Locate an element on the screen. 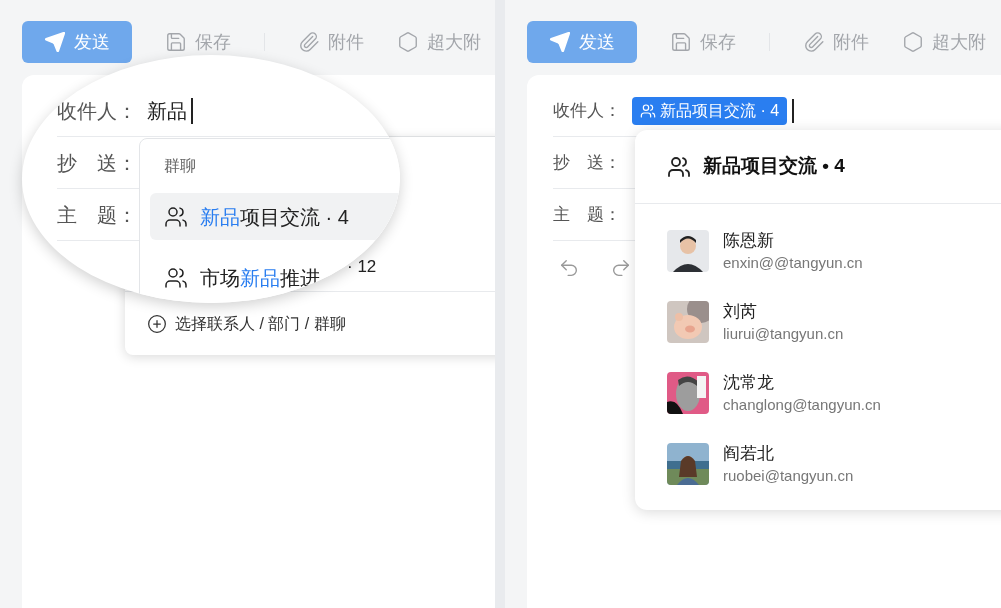  member-email: liurui@tangyun.cn is located at coordinates (783, 334).